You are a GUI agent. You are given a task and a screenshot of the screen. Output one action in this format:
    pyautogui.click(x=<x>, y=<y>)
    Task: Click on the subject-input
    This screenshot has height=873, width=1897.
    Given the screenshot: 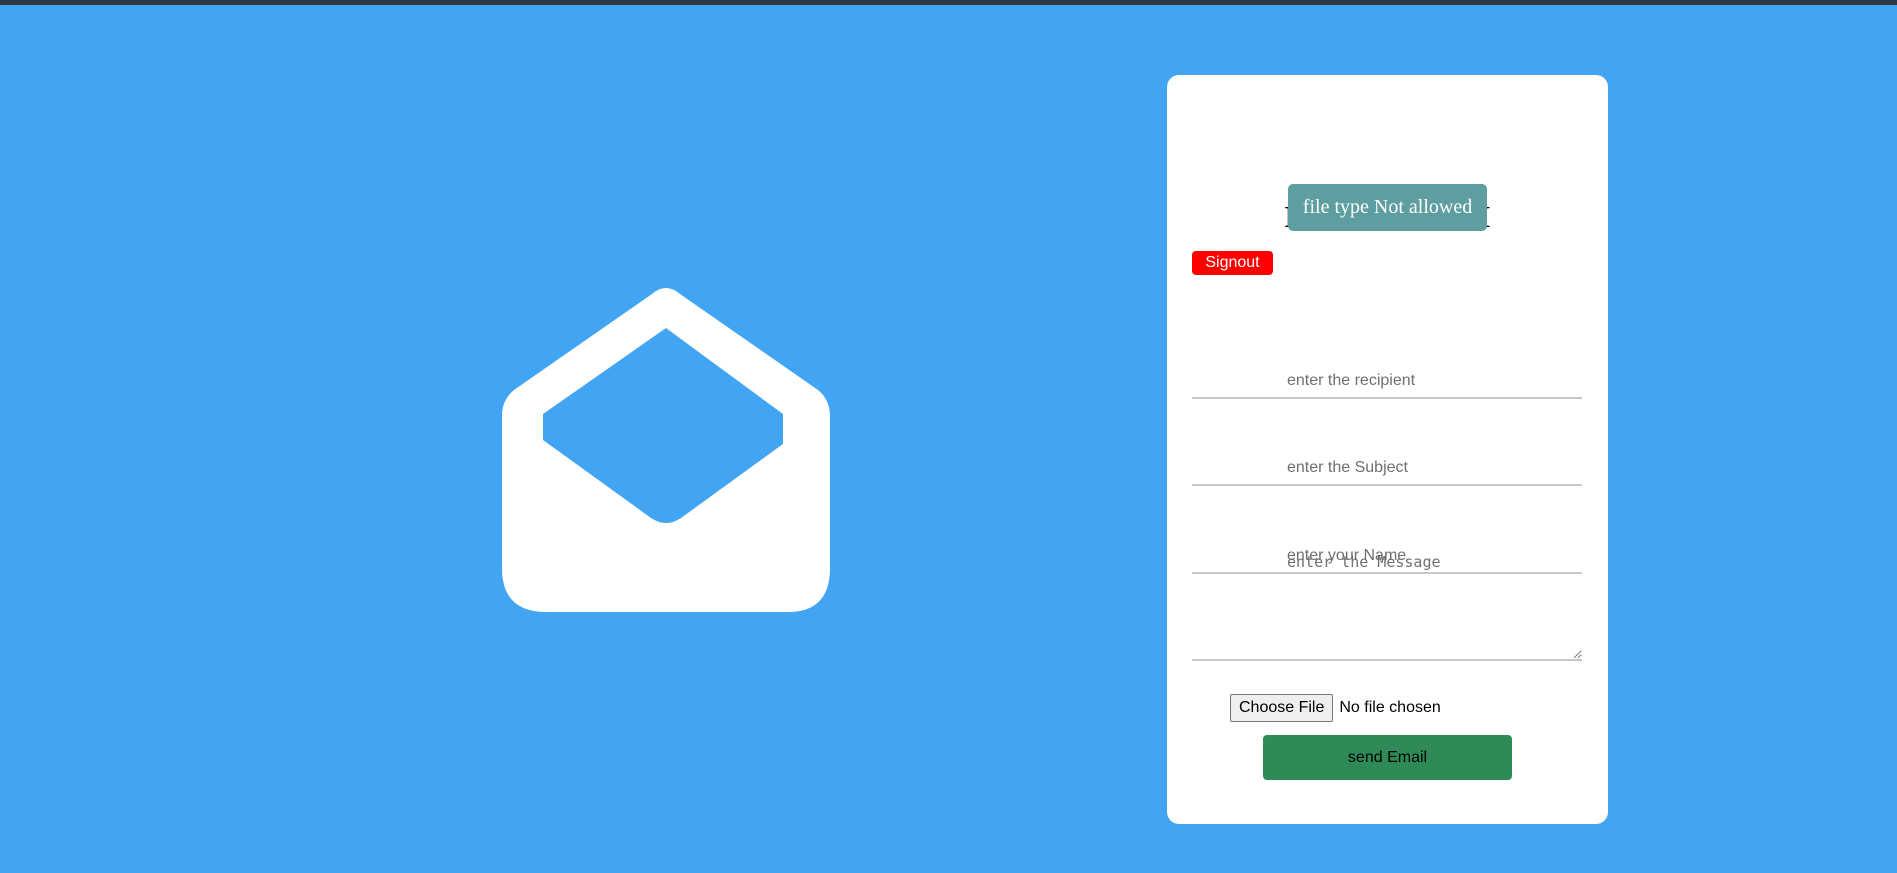 What is the action you would take?
    pyautogui.click(x=1387, y=469)
    